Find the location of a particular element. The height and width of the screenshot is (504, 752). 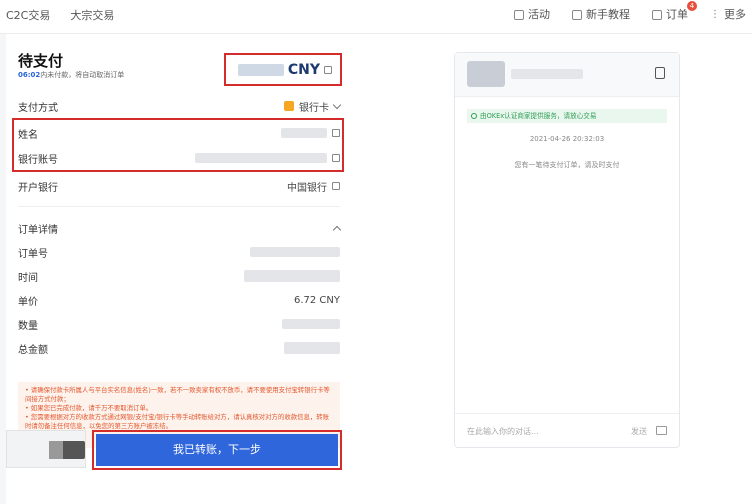

orders-label: 订单 is located at coordinates (677, 14).